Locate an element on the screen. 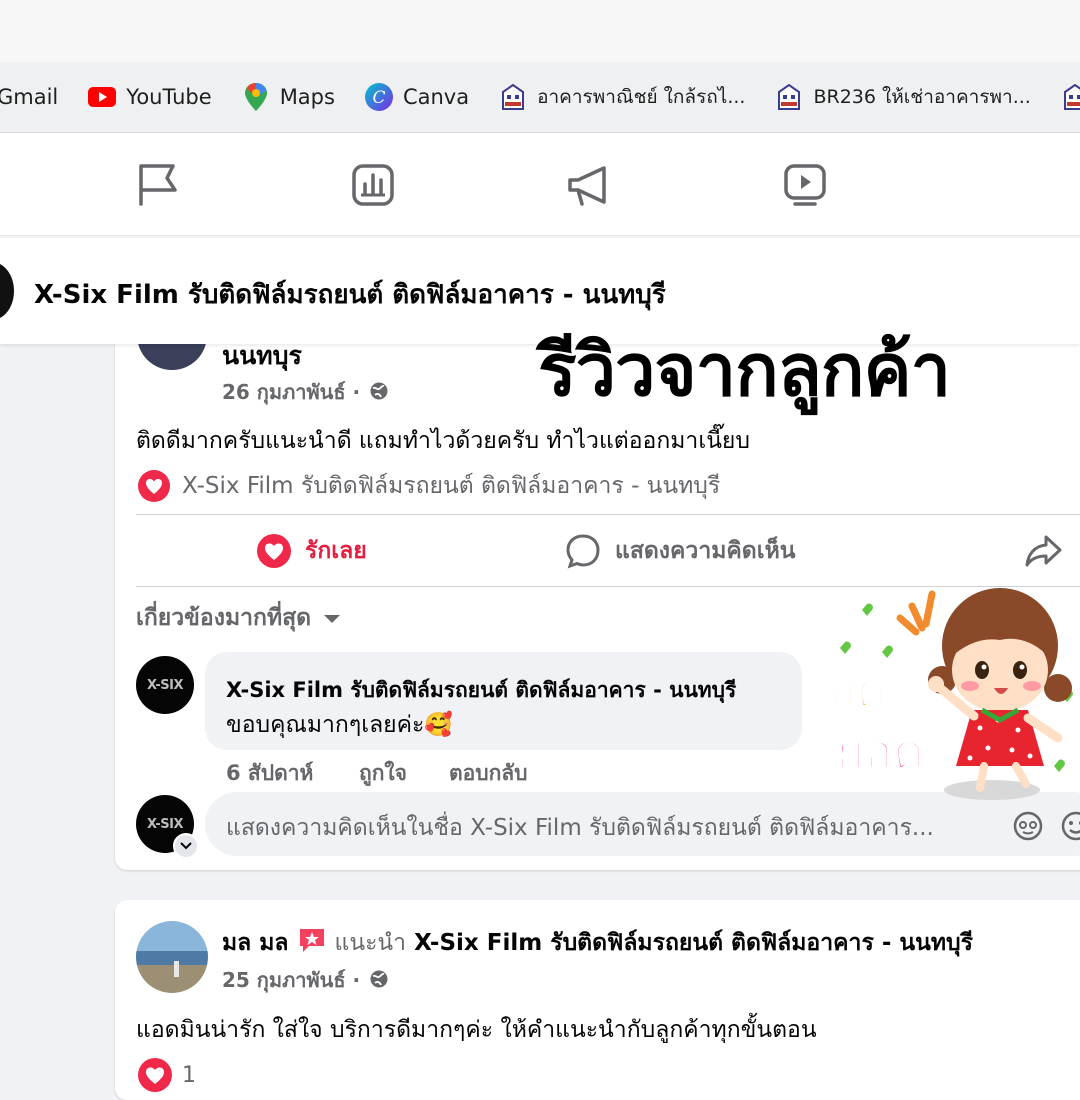 This screenshot has width=1080, height=1100. insights-icon is located at coordinates (373, 185).